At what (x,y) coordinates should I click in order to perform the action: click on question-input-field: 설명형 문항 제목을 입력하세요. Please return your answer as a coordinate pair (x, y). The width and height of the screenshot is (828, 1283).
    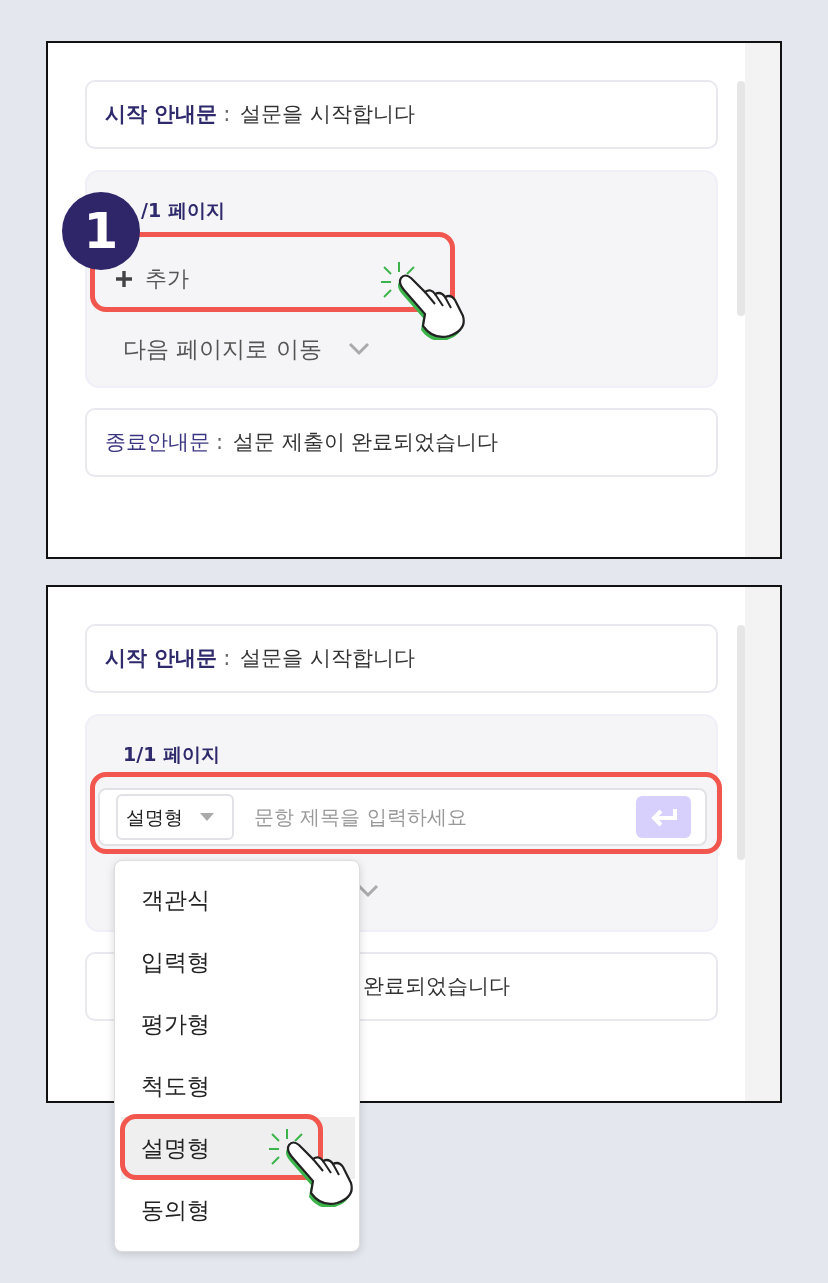
    Looking at the image, I should click on (402, 817).